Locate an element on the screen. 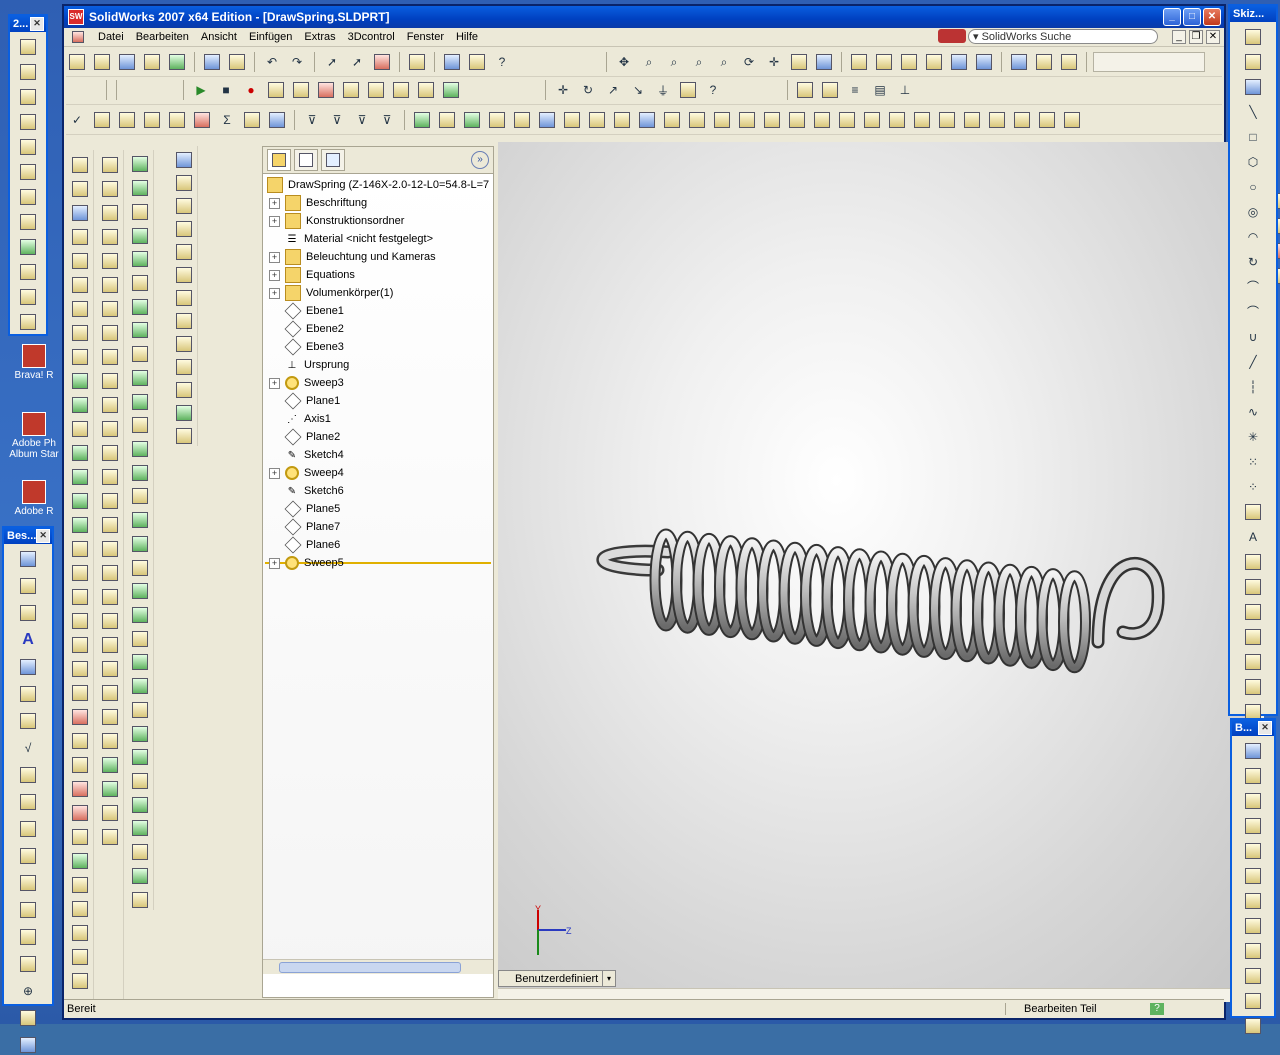 This screenshot has width=1280, height=1055. tool-a13-icon is located at coordinates (110, 452).